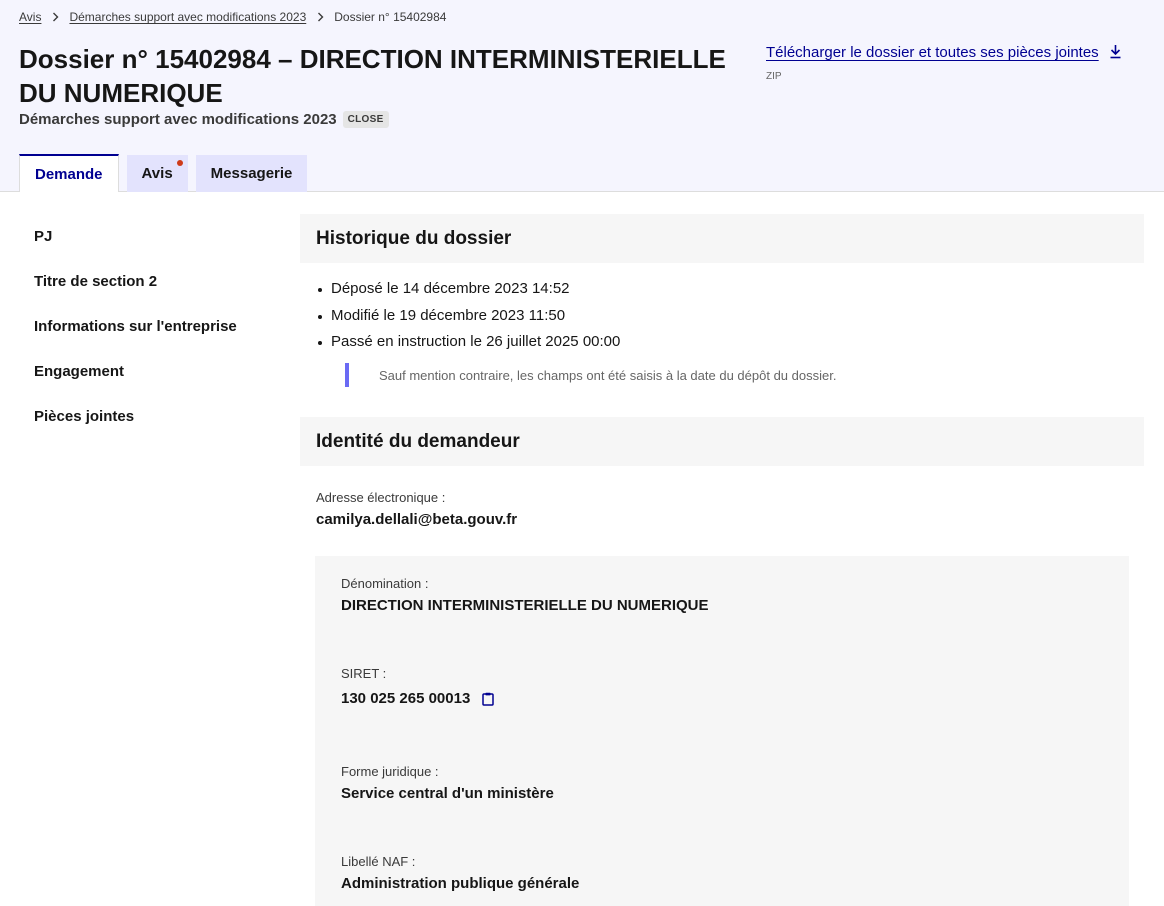 Image resolution: width=1164 pixels, height=906 pixels. I want to click on status-badge: CLOSE, so click(365, 119).